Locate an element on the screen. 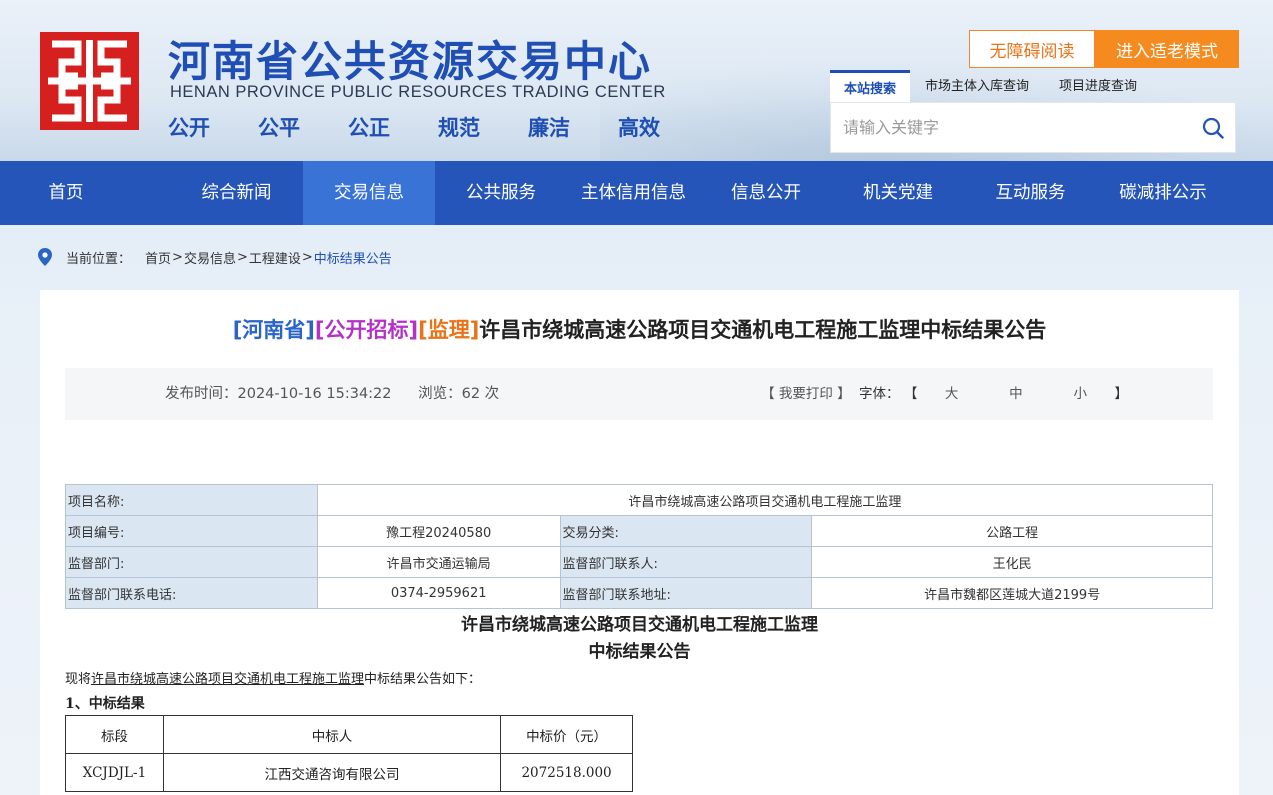 The height and width of the screenshot is (795, 1273). table-row: 监督部门: 许昌市交通运输局 监督部门联系人: 王化民 is located at coordinates (639, 562).